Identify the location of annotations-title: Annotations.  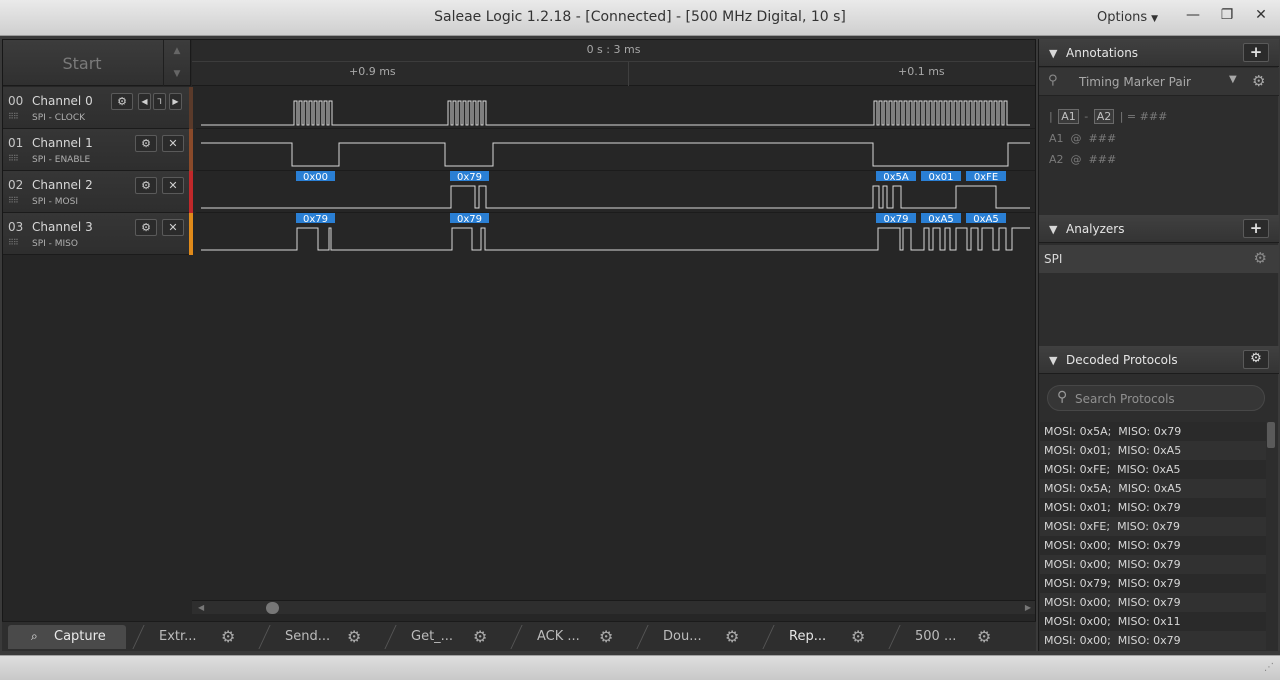
(1102, 53).